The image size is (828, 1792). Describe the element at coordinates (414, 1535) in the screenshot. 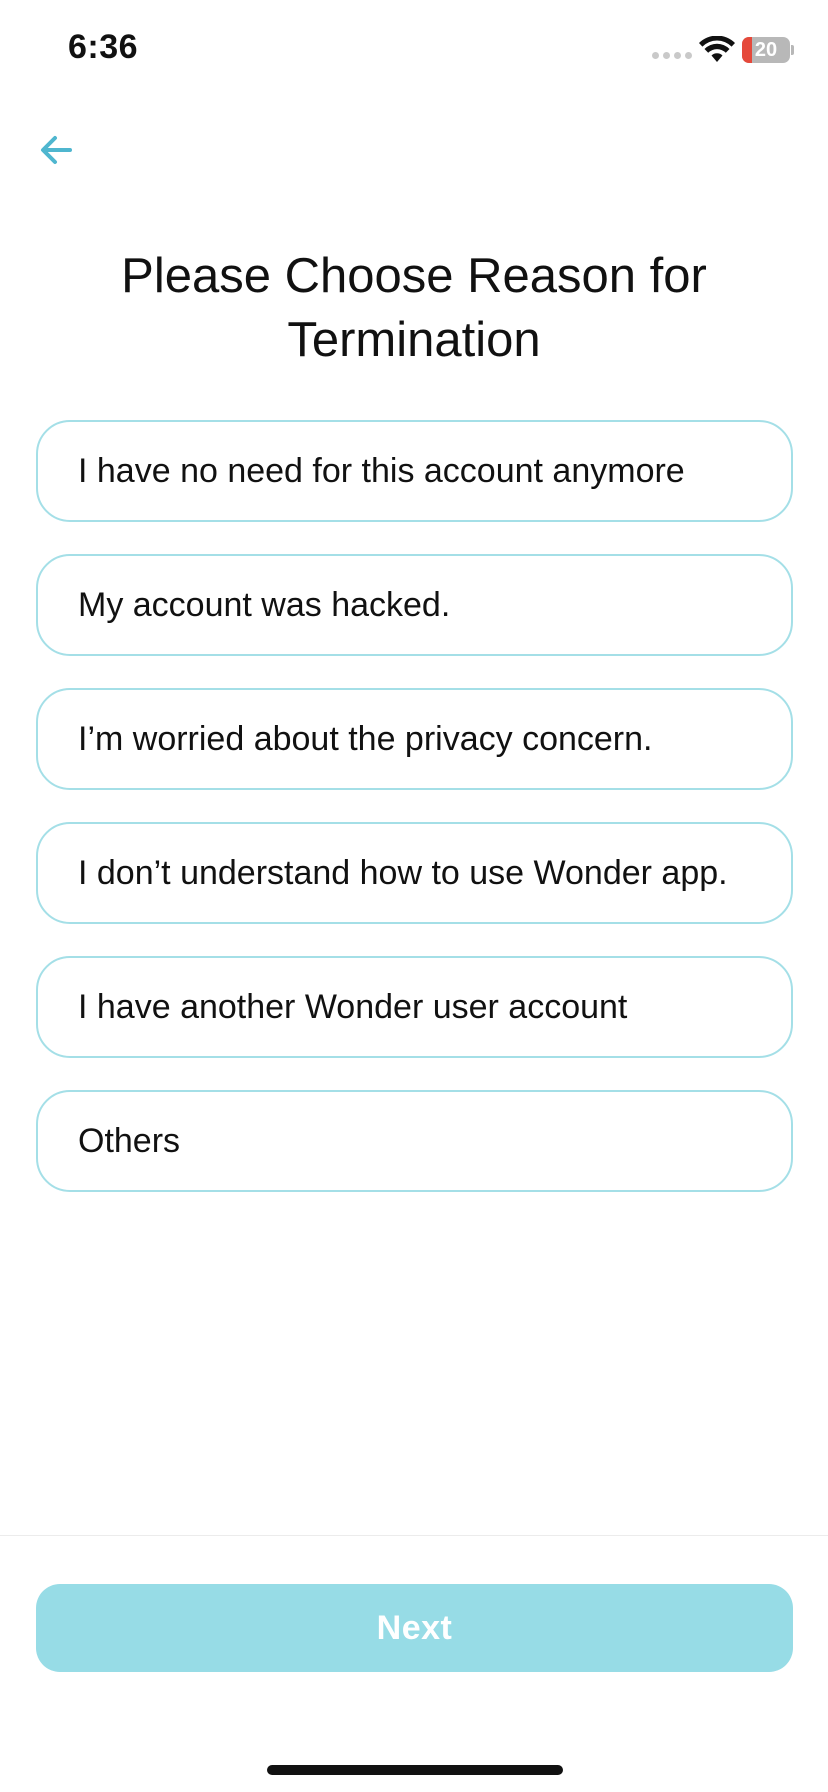

I see `bottom-divider` at that location.